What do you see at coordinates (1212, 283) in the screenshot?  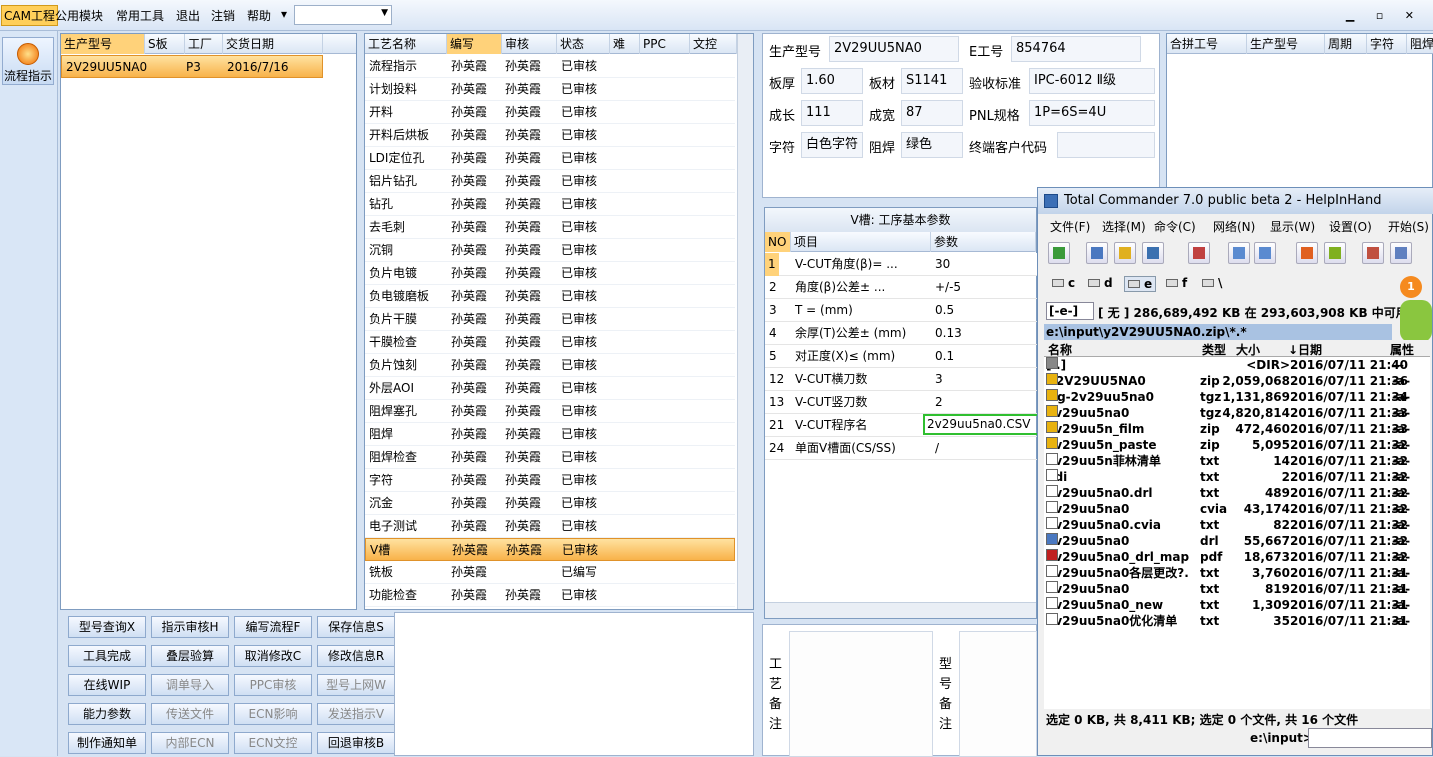 I see `drive-button-4: \` at bounding box center [1212, 283].